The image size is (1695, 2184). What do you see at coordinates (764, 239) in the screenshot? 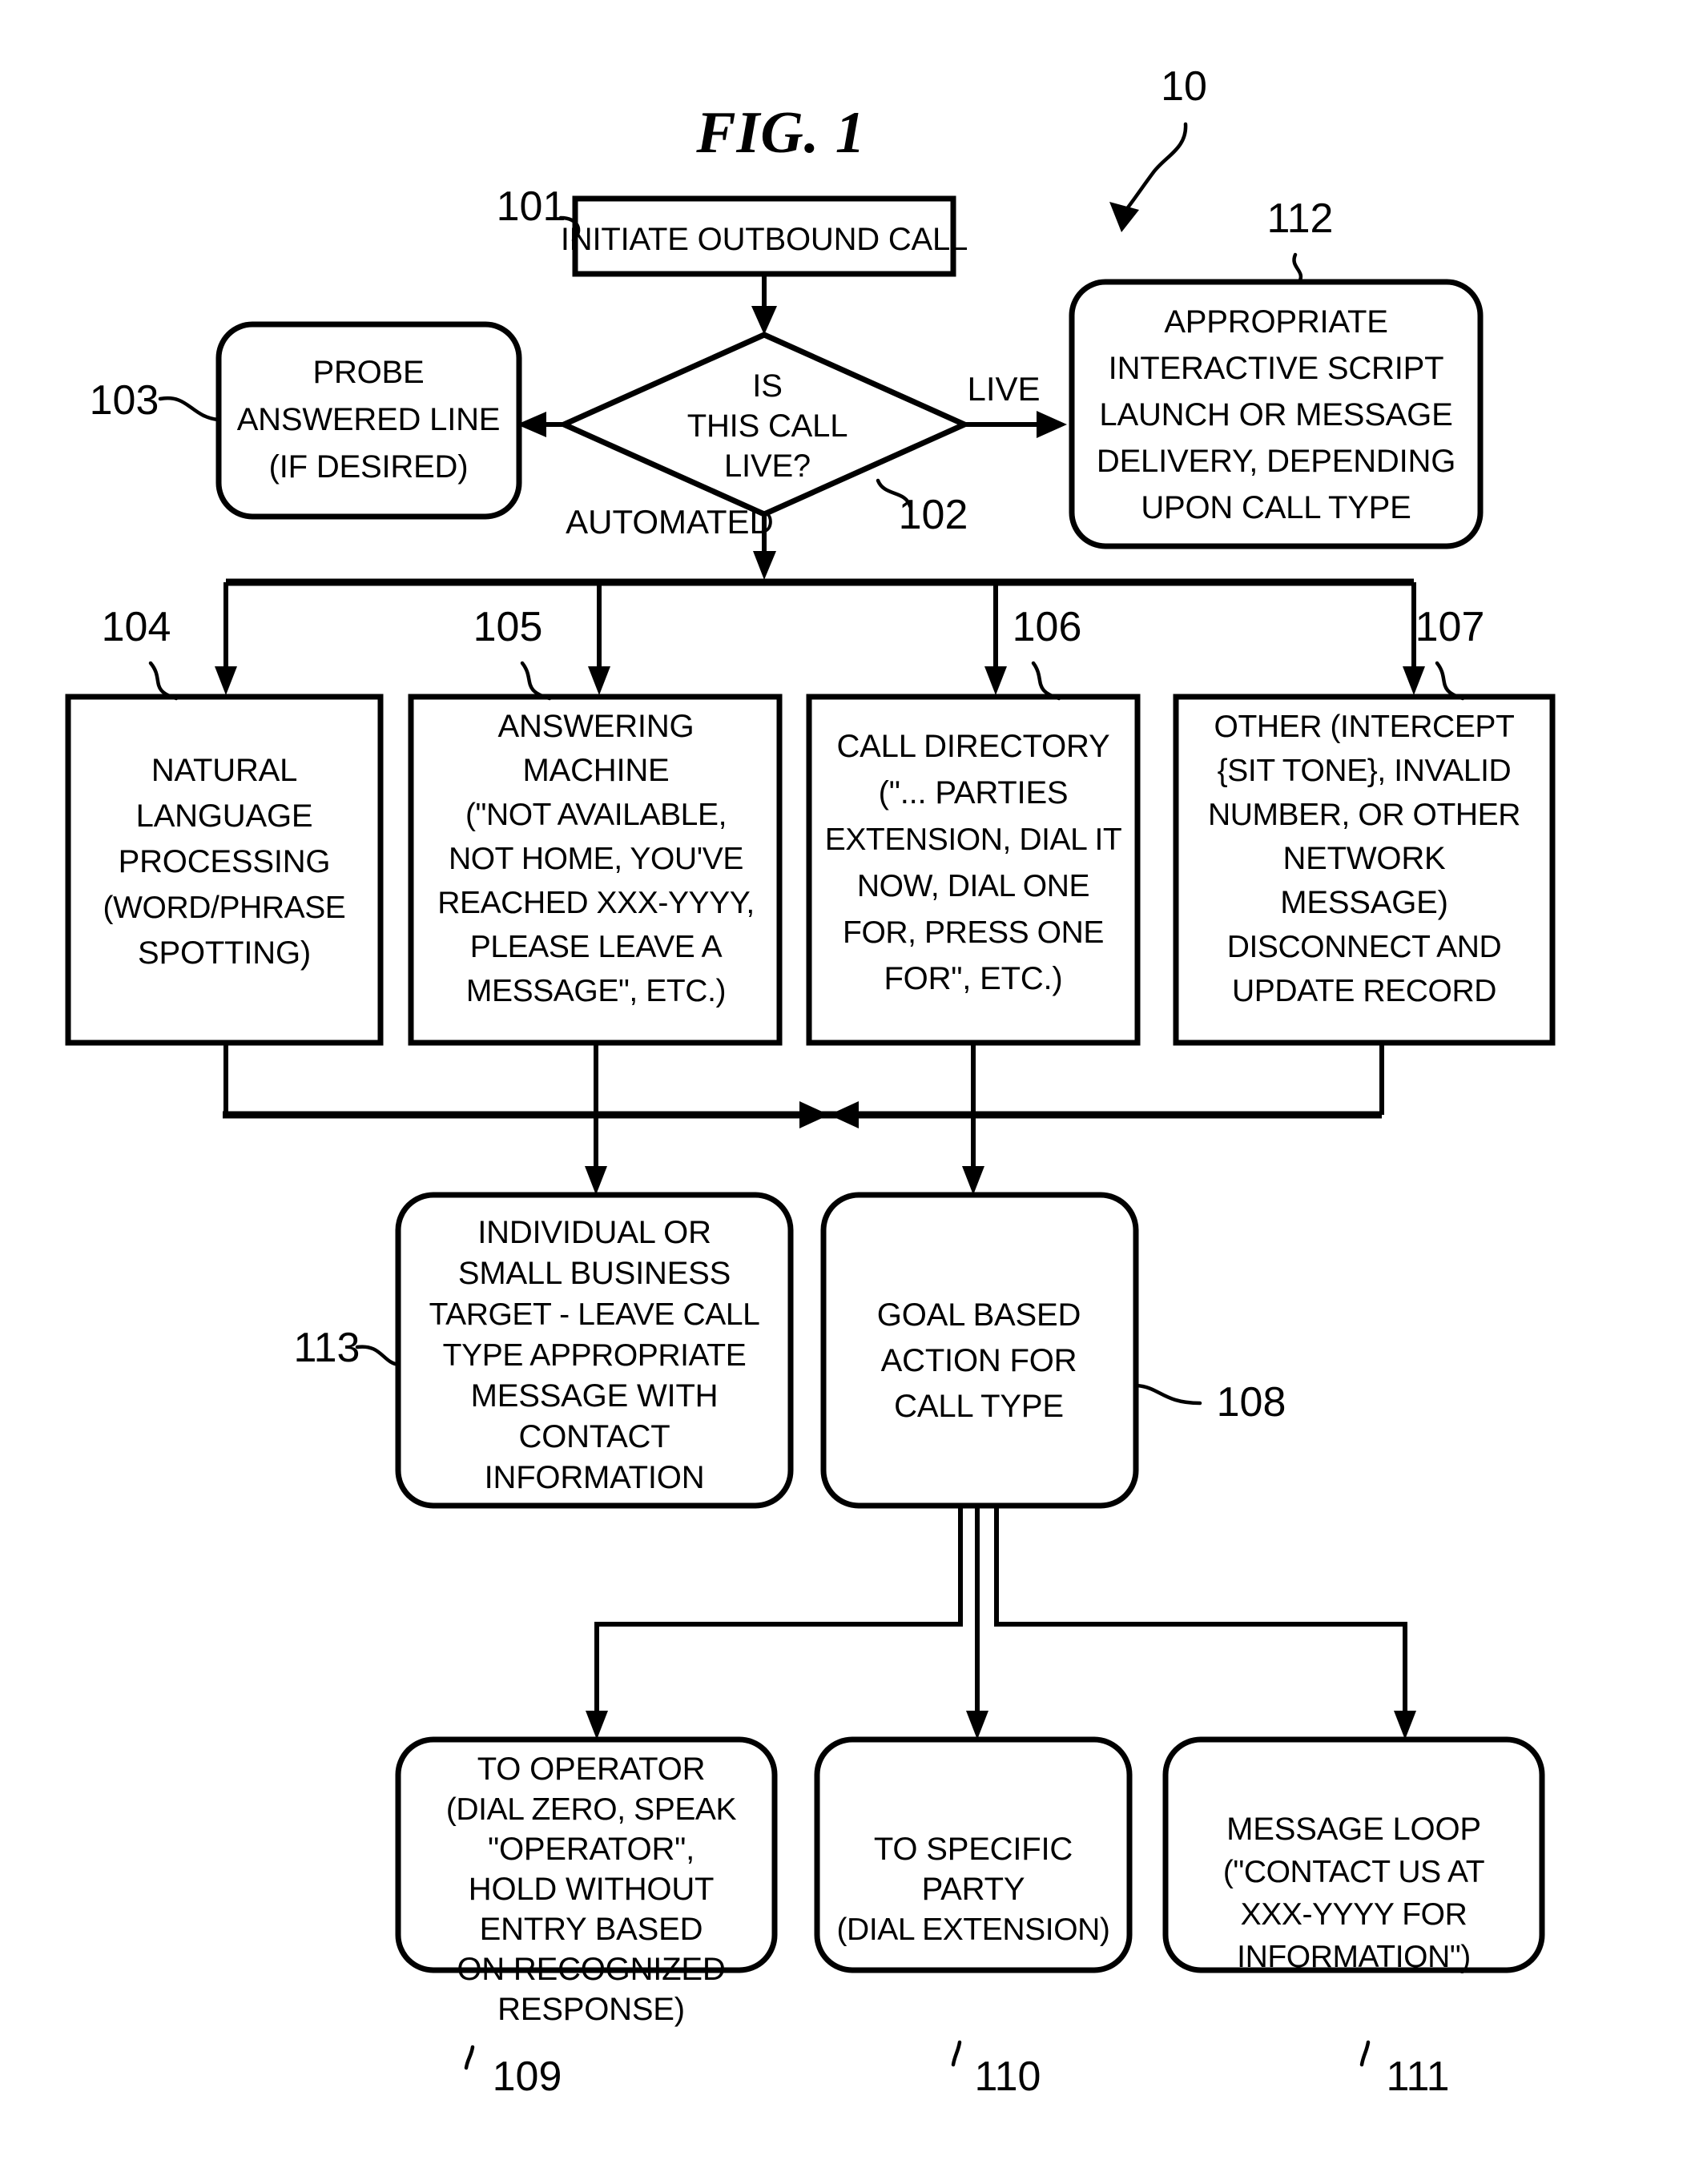
I see `node-101-line-0: INITIATE OUTBOUND CALL` at bounding box center [764, 239].